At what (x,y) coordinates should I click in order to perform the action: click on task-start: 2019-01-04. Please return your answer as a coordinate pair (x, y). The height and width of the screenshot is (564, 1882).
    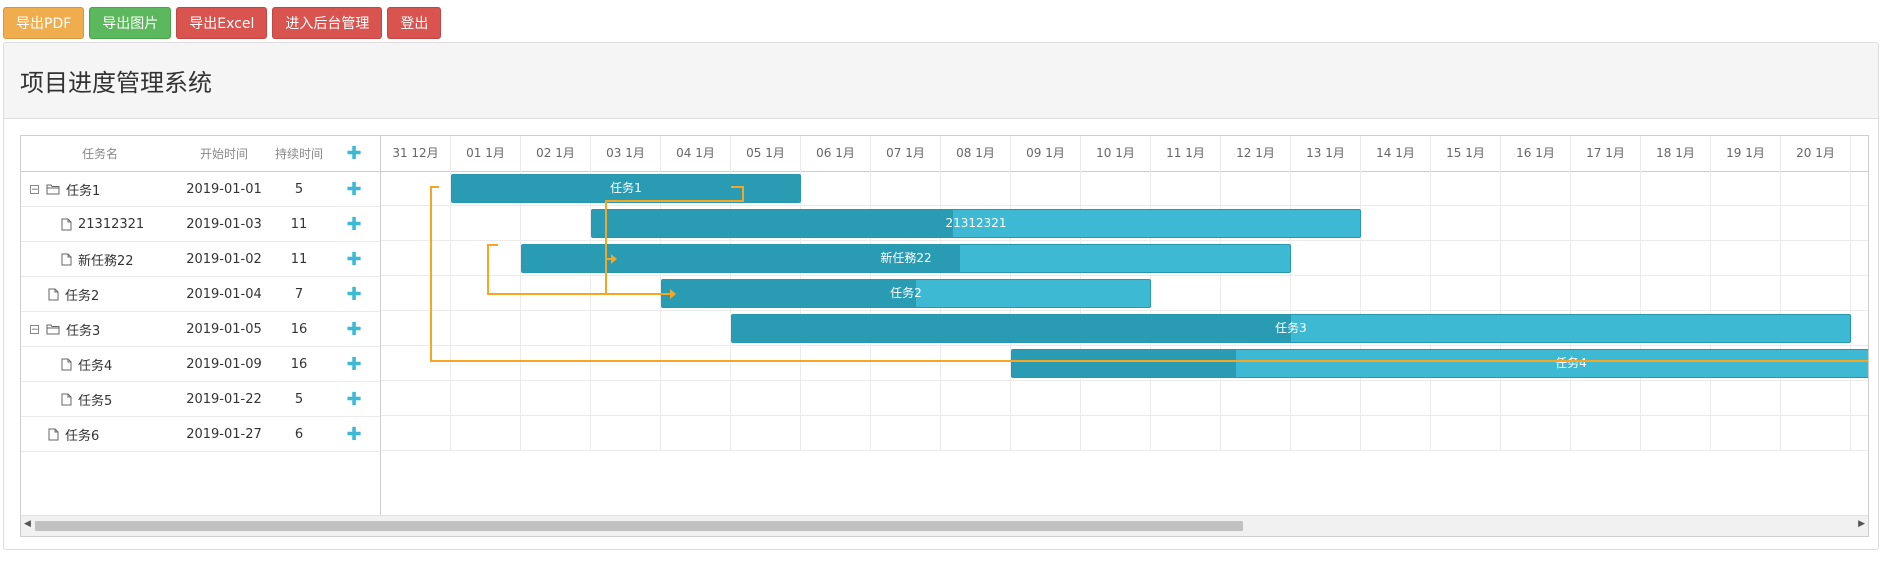
    Looking at the image, I should click on (224, 294).